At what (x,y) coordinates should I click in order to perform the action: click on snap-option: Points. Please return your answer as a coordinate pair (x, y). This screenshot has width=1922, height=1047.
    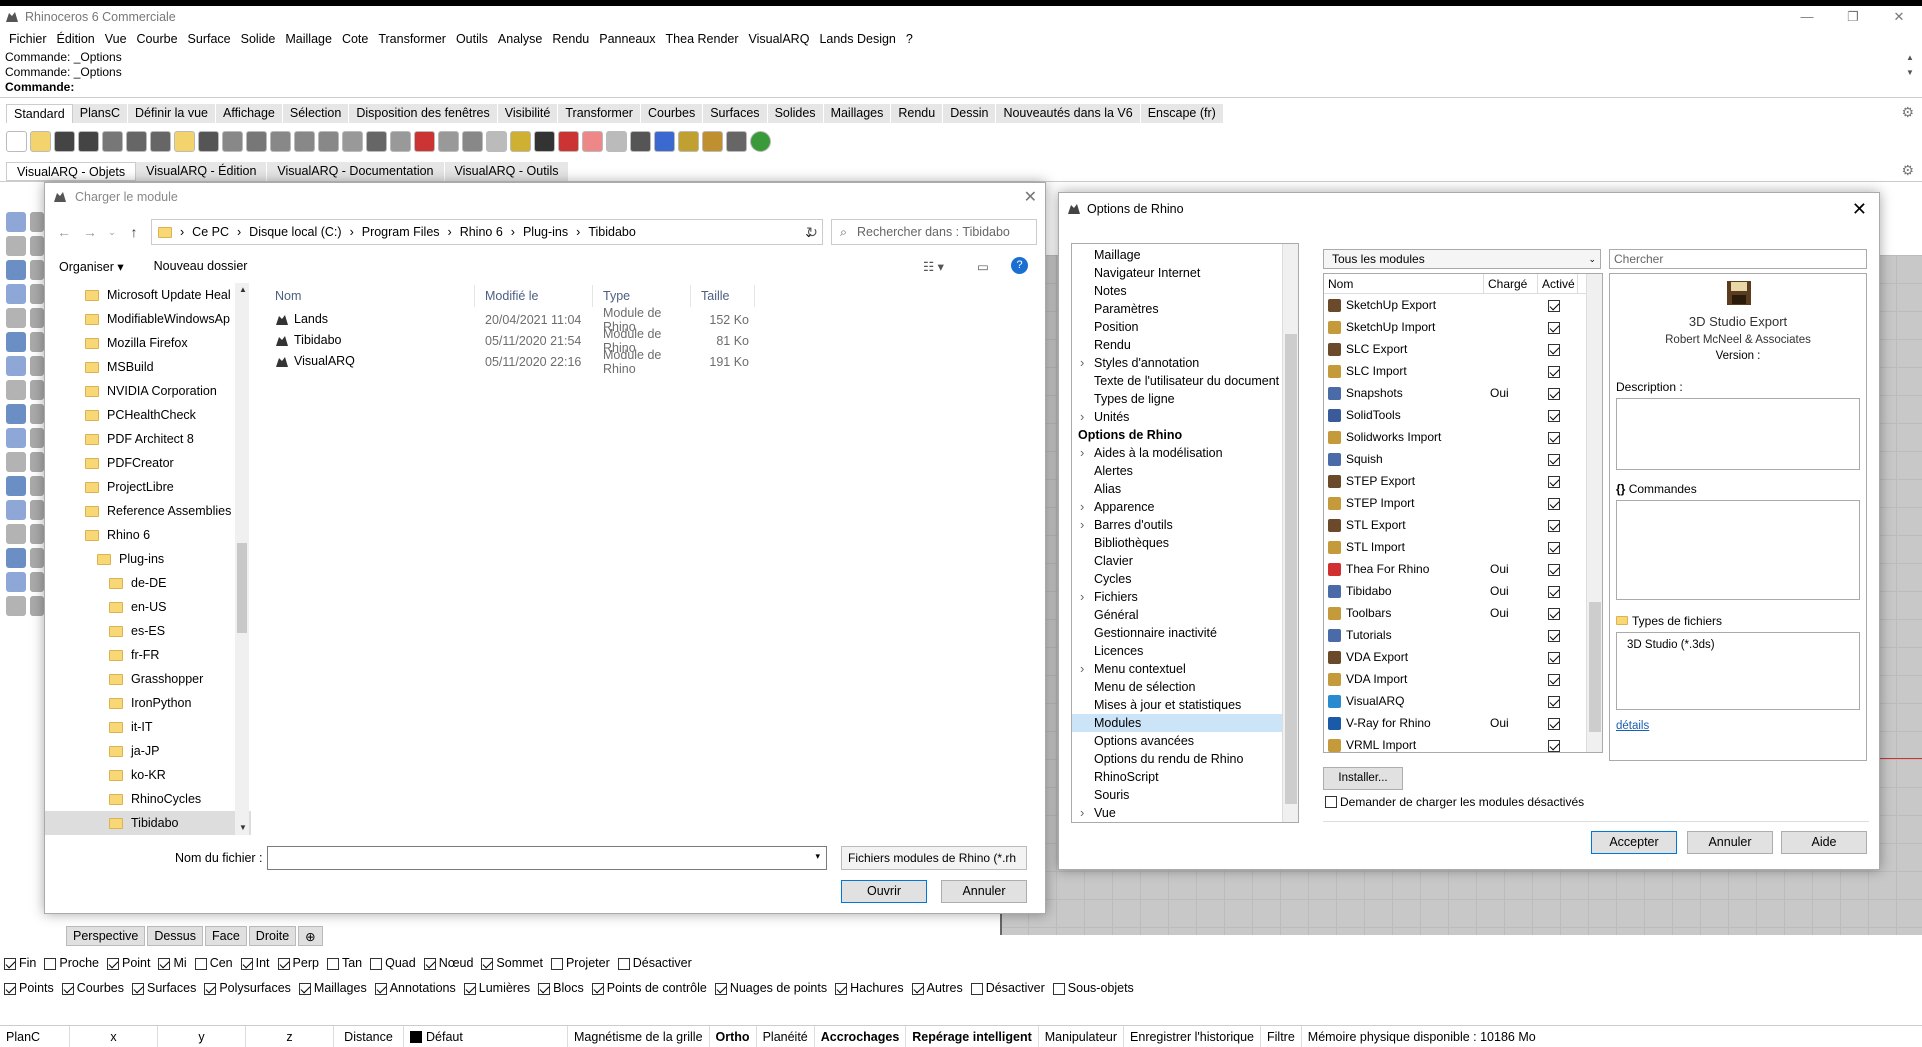
    Looking at the image, I should click on (29, 988).